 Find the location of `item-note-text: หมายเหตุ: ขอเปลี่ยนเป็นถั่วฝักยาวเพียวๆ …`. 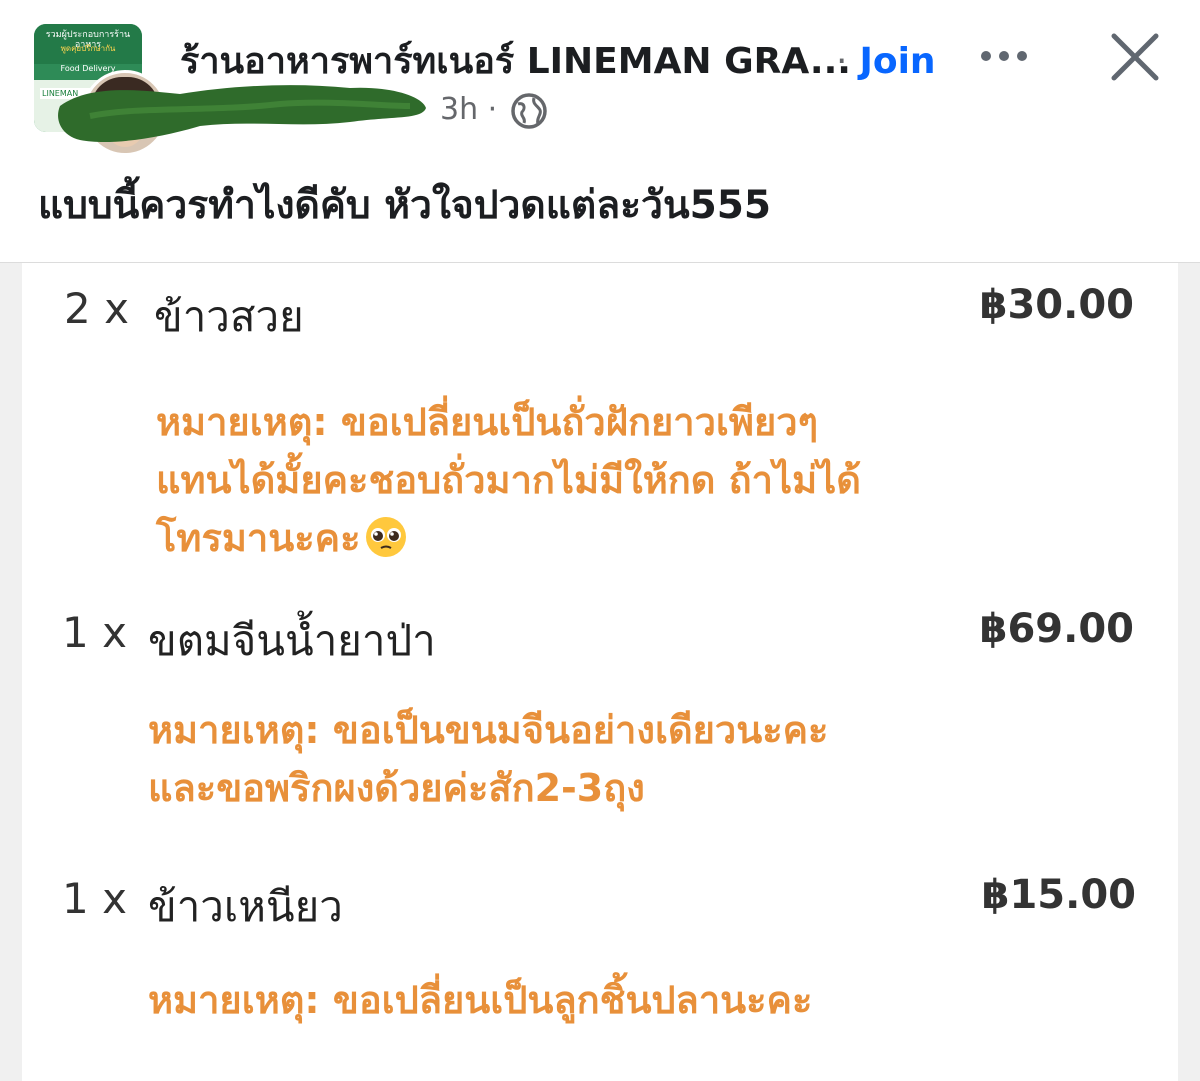

item-note-text: หมายเหตุ: ขอเปลี่ยนเป็นถั่วฝักยาวเพียวๆ … is located at coordinates (508, 480).